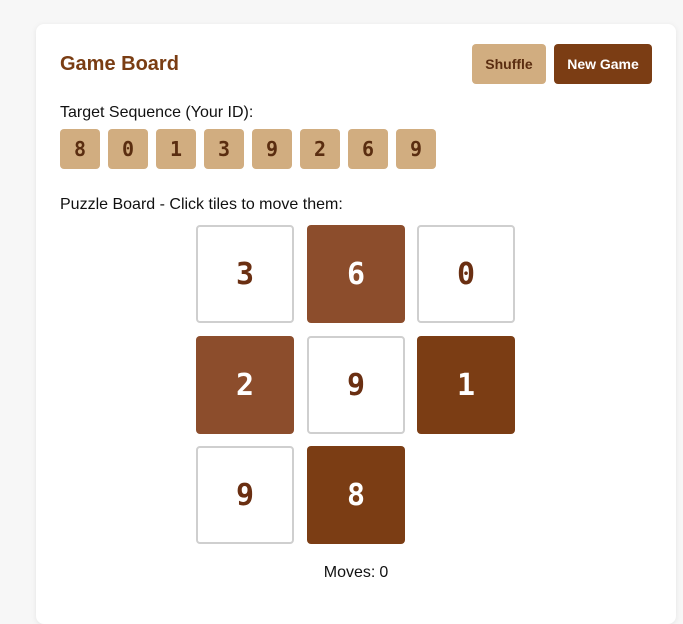 This screenshot has height=624, width=683. I want to click on new-game-button: New Game, so click(603, 64).